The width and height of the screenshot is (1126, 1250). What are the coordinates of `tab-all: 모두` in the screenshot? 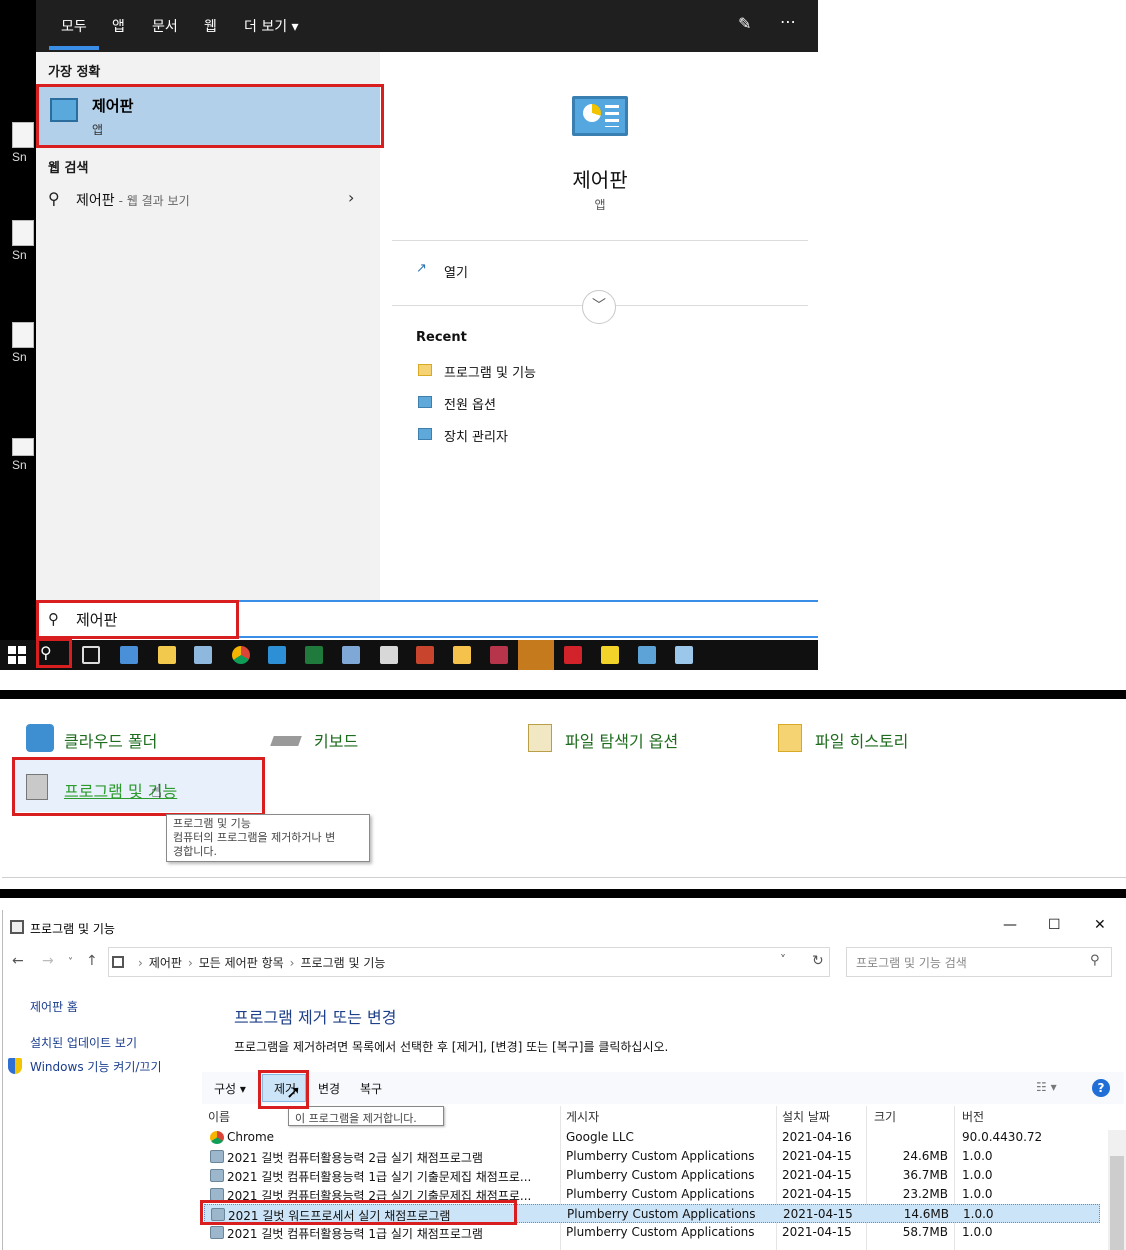 It's located at (74, 26).